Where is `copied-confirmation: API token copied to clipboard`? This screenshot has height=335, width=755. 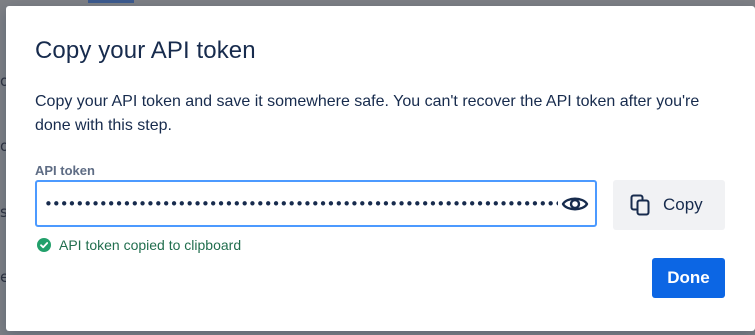 copied-confirmation: API token copied to clipboard is located at coordinates (139, 245).